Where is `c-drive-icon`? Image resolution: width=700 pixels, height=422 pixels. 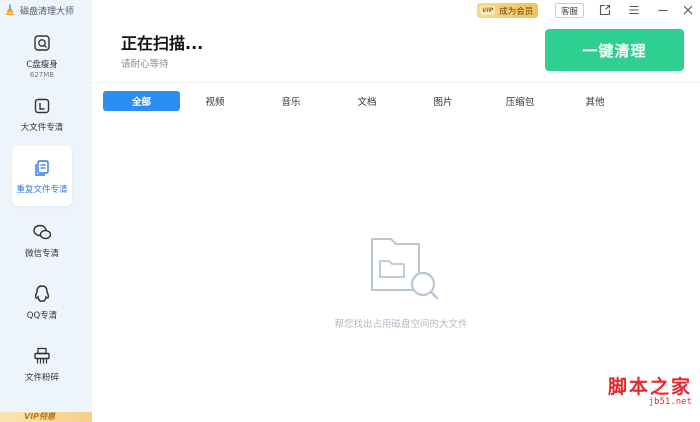 c-drive-icon is located at coordinates (42, 43).